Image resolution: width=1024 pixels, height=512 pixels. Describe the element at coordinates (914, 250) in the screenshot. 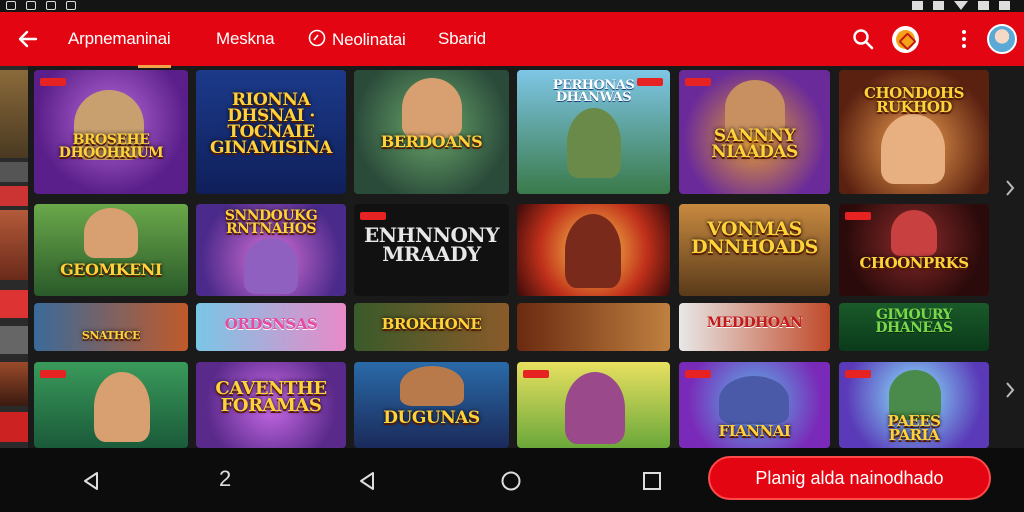

I see `game-card: CHOONPRKS` at that location.